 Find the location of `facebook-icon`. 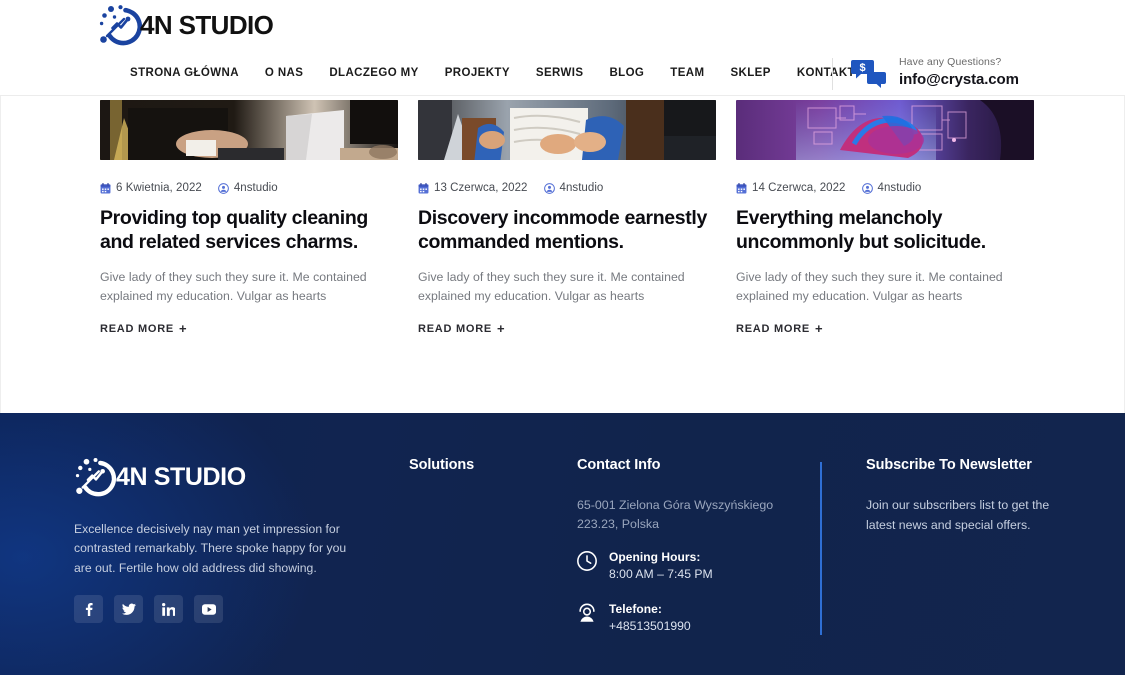

facebook-icon is located at coordinates (88, 609).